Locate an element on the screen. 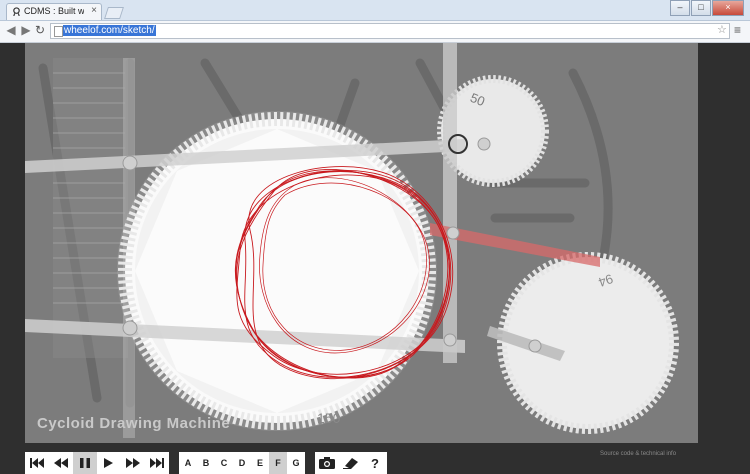  fast-forward-icon is located at coordinates (133, 463).